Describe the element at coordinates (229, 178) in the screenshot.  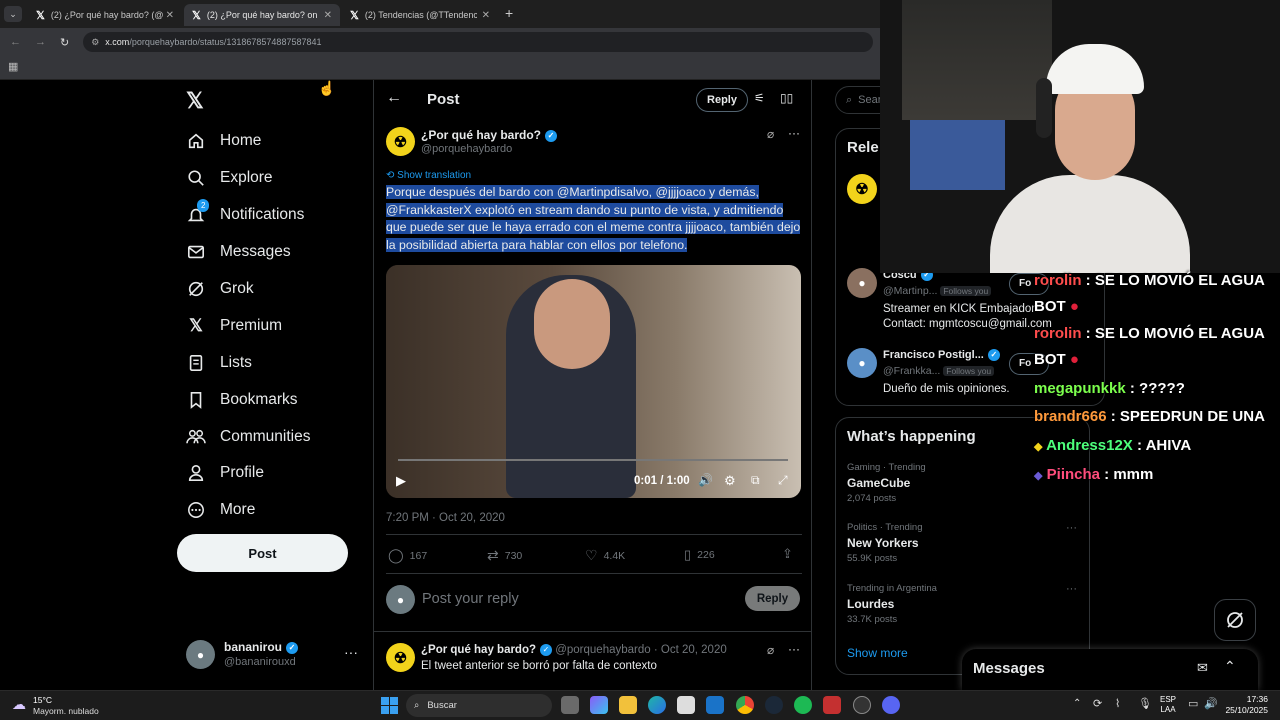
I see `nav-explore: Explore` at that location.